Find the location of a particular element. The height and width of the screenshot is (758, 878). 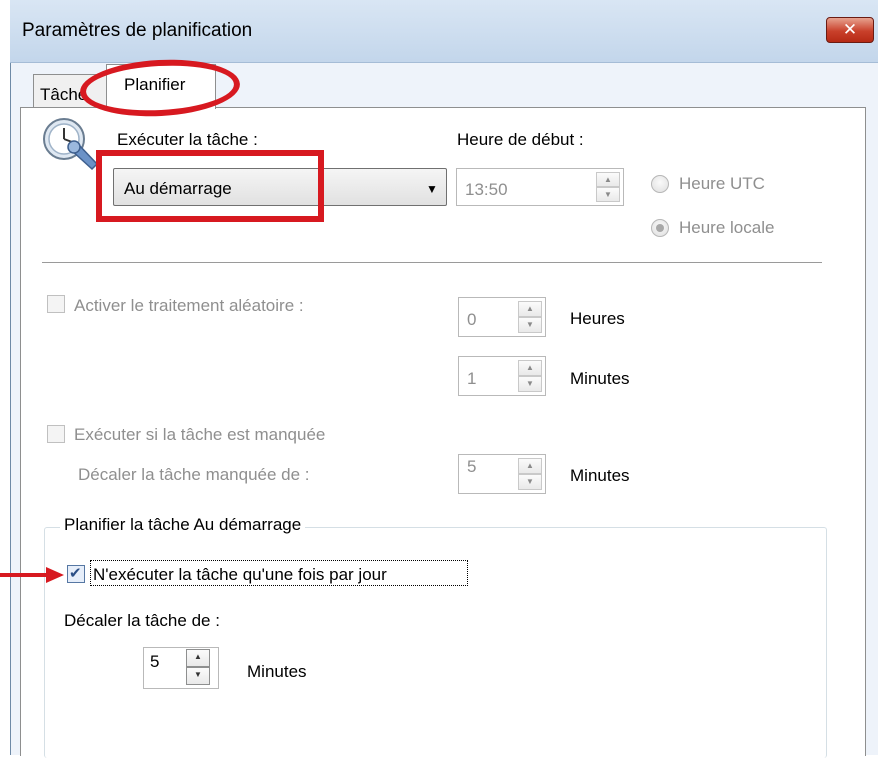

hours-unit-label: Heures is located at coordinates (597, 318).